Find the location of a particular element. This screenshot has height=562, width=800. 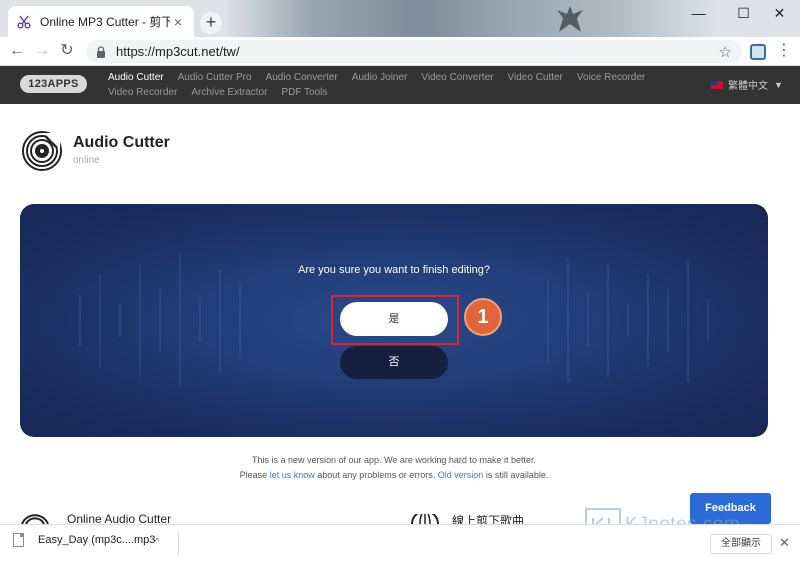

window-minimize-button: — is located at coordinates (698, 14).